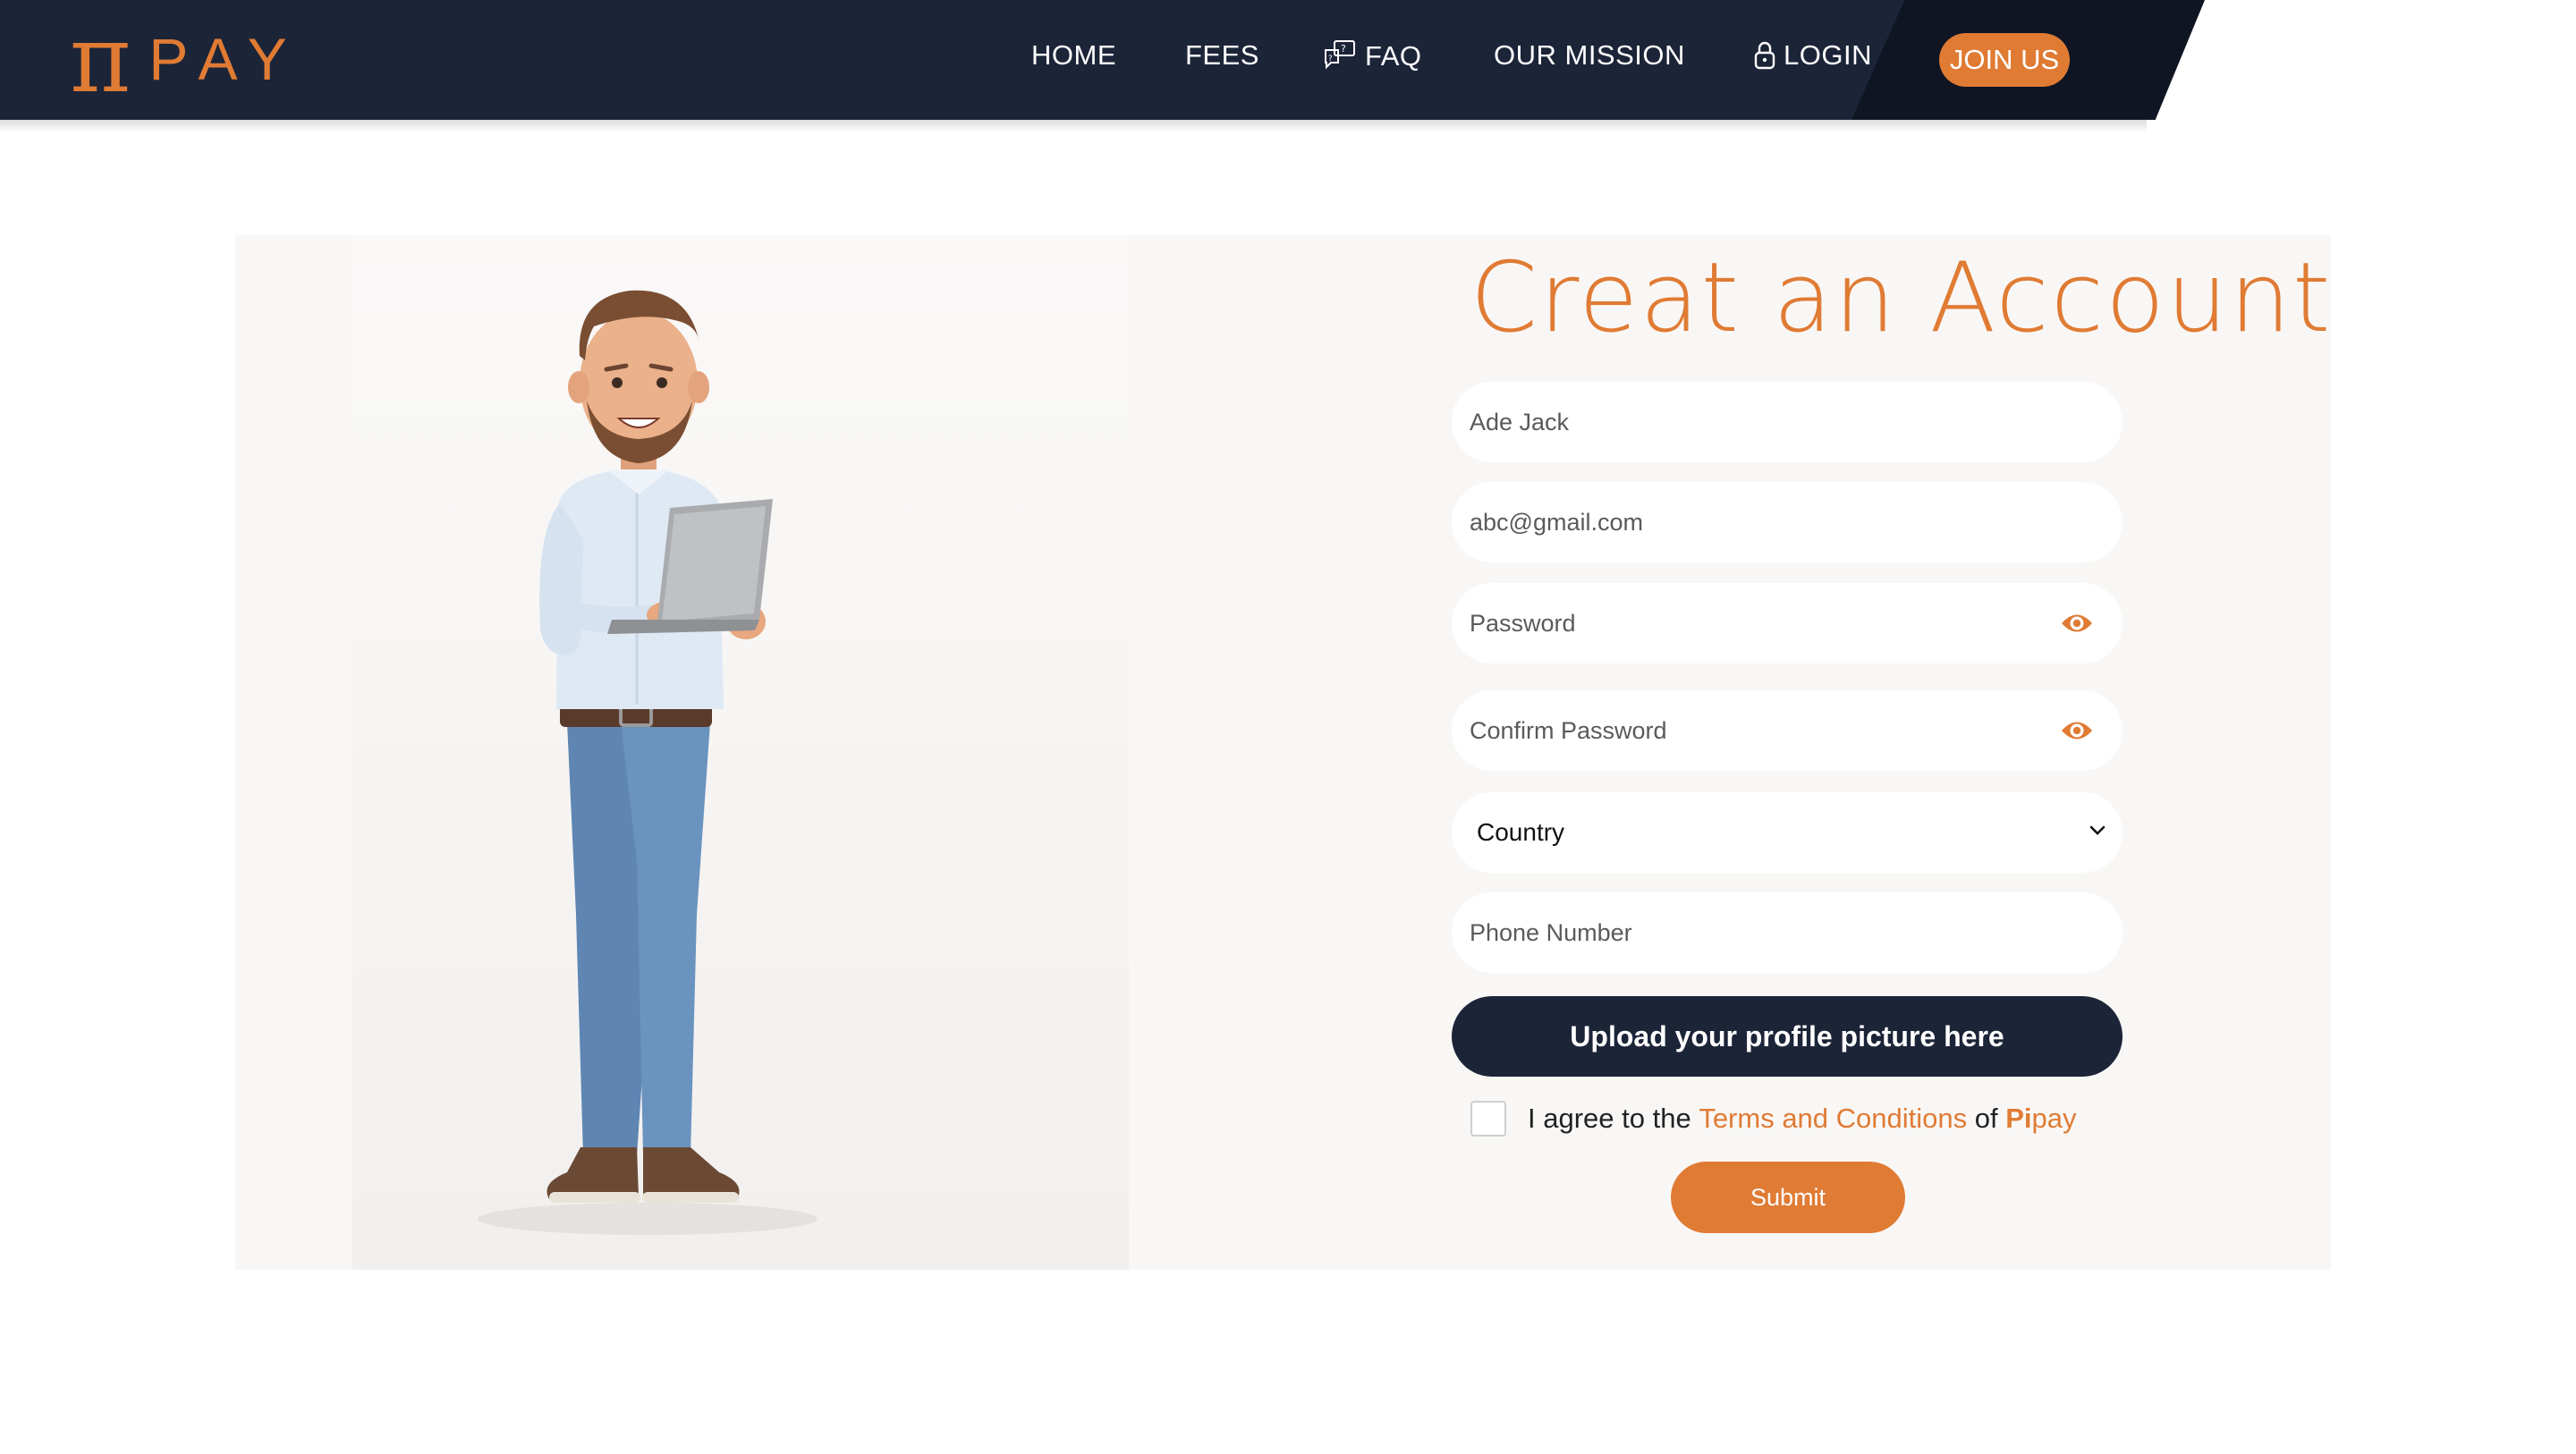 The width and height of the screenshot is (2576, 1454). What do you see at coordinates (1901, 298) in the screenshot?
I see `page-title: Creat an Account` at bounding box center [1901, 298].